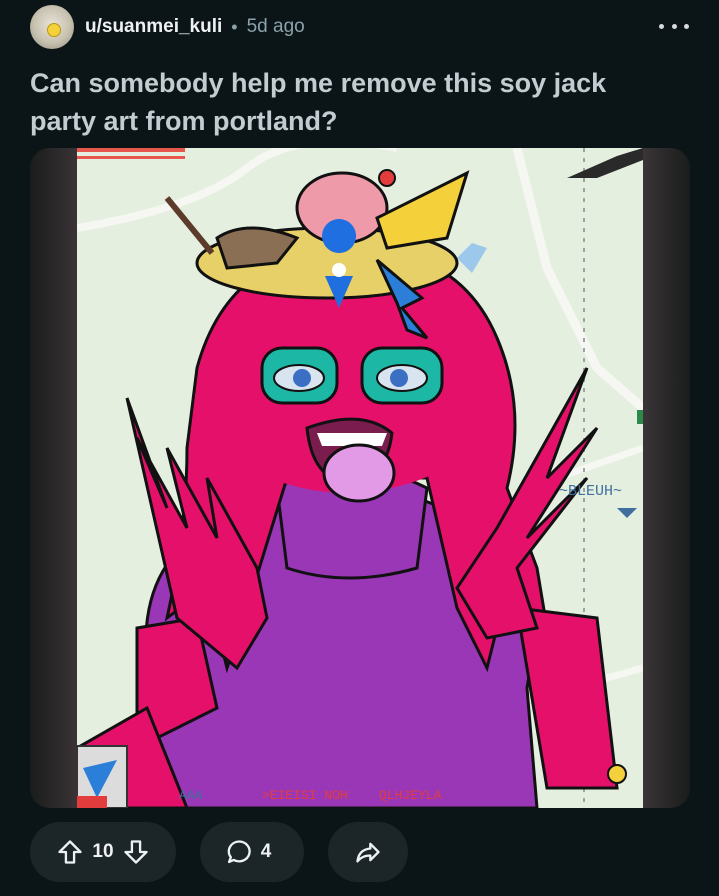  Describe the element at coordinates (70, 852) in the screenshot. I see `upvote-icon` at that location.